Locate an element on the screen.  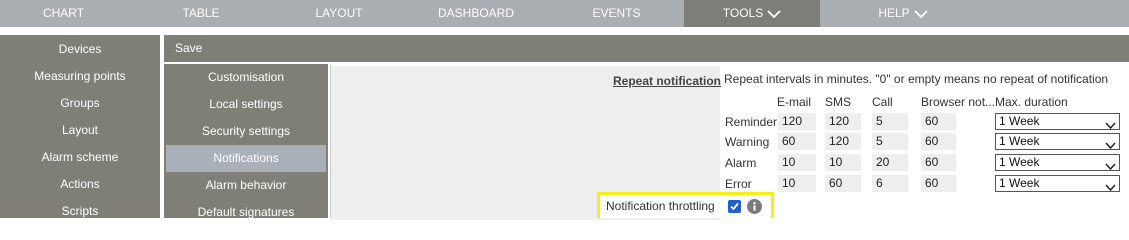
tab-dashboard: DASHBOARD is located at coordinates (476, 13).